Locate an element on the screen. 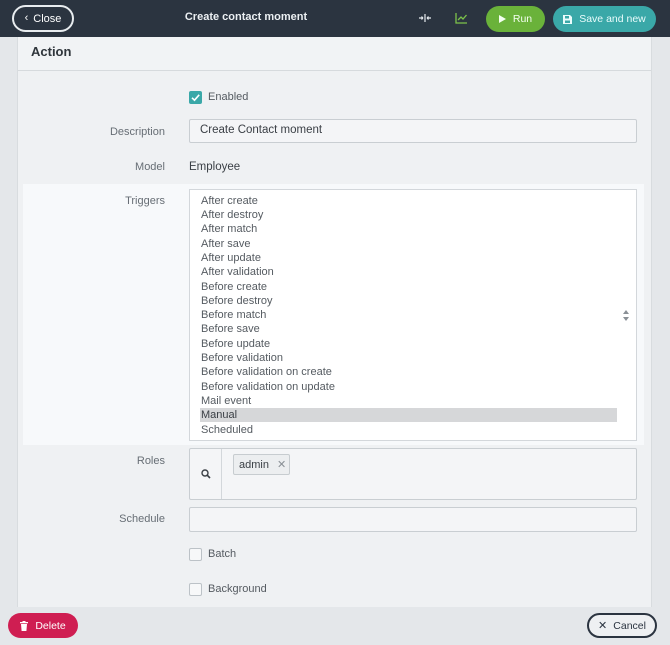 This screenshot has width=670, height=645. trigger-option: Before save is located at coordinates (408, 329).